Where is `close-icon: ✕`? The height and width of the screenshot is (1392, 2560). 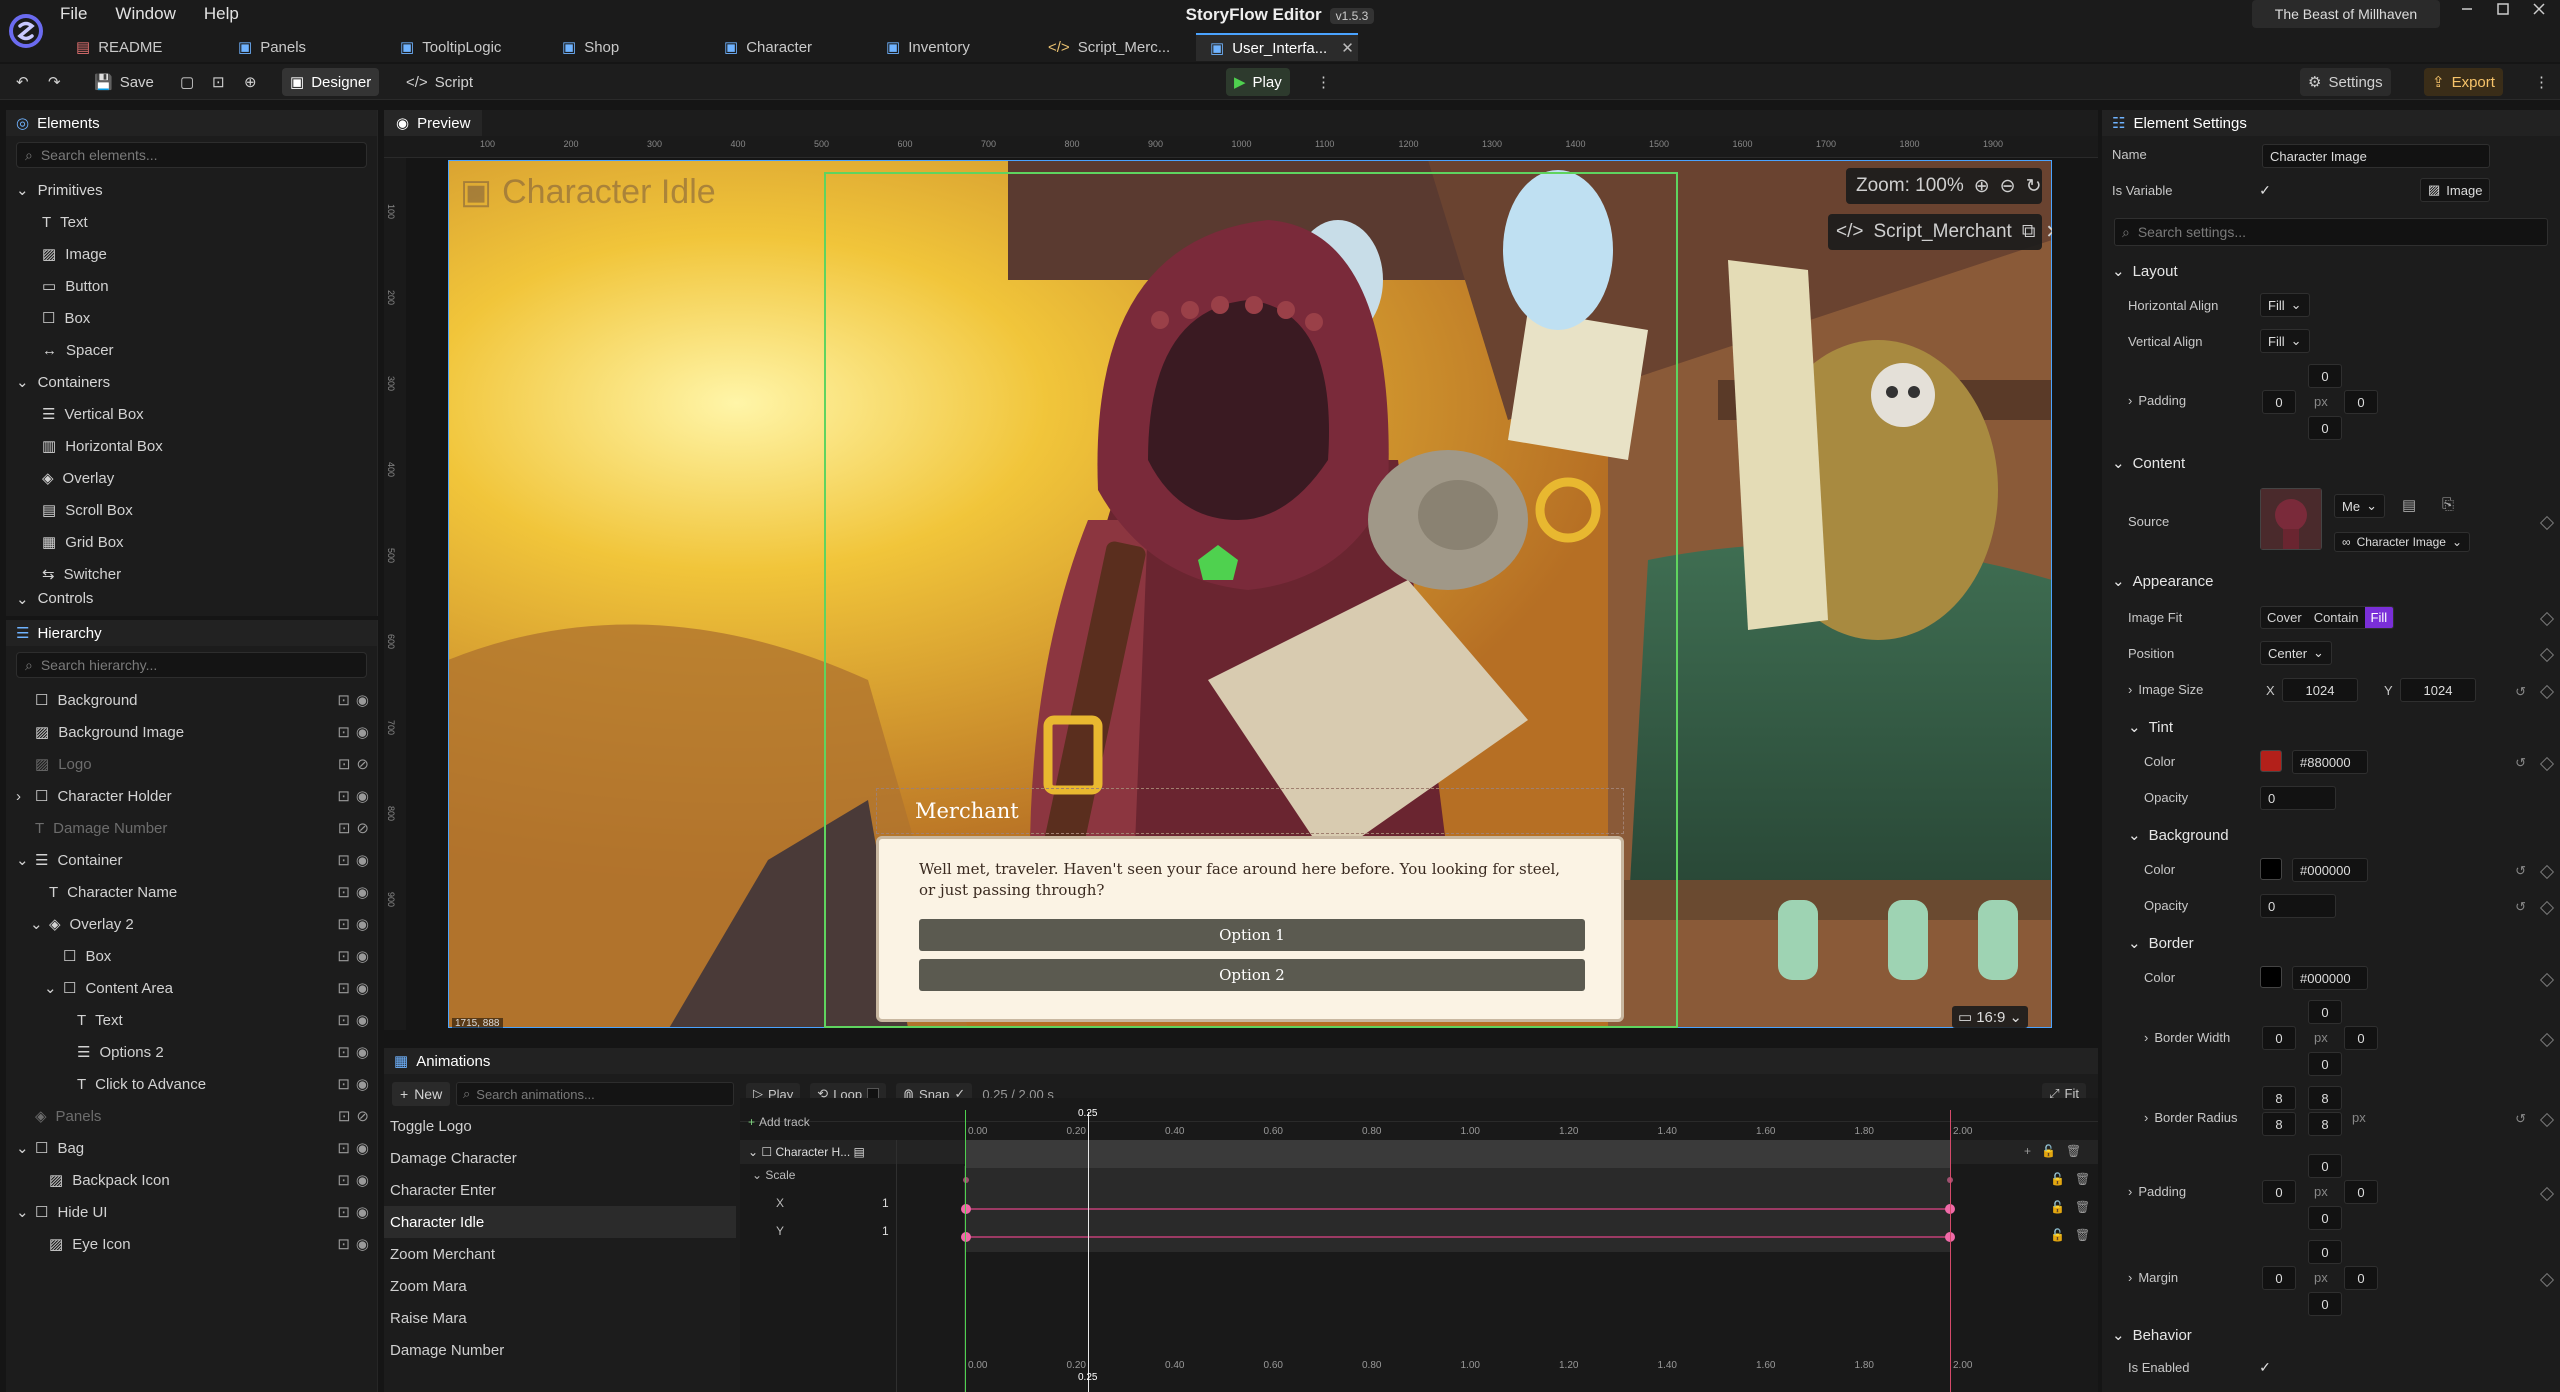
close-icon: ✕ is located at coordinates (2048, 232).